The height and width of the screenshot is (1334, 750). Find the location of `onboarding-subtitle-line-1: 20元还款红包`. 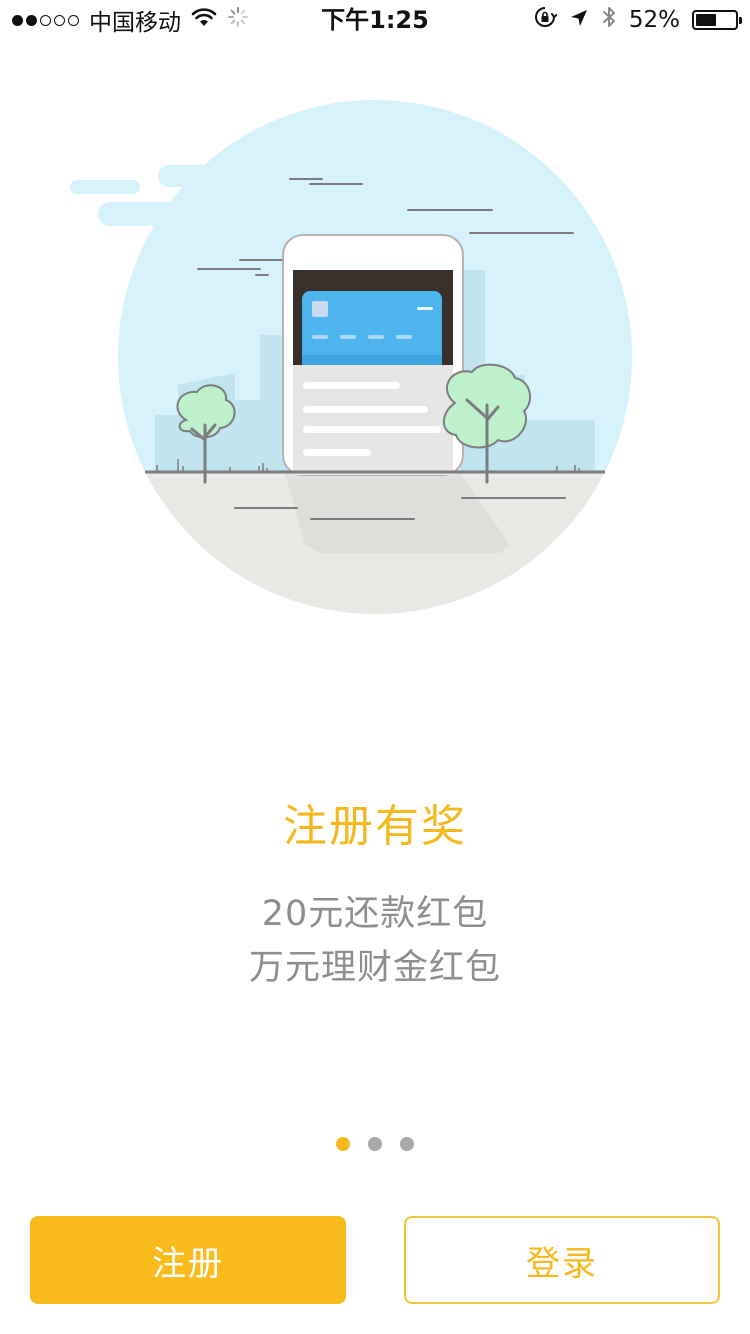

onboarding-subtitle-line-1: 20元还款红包 is located at coordinates (375, 914).